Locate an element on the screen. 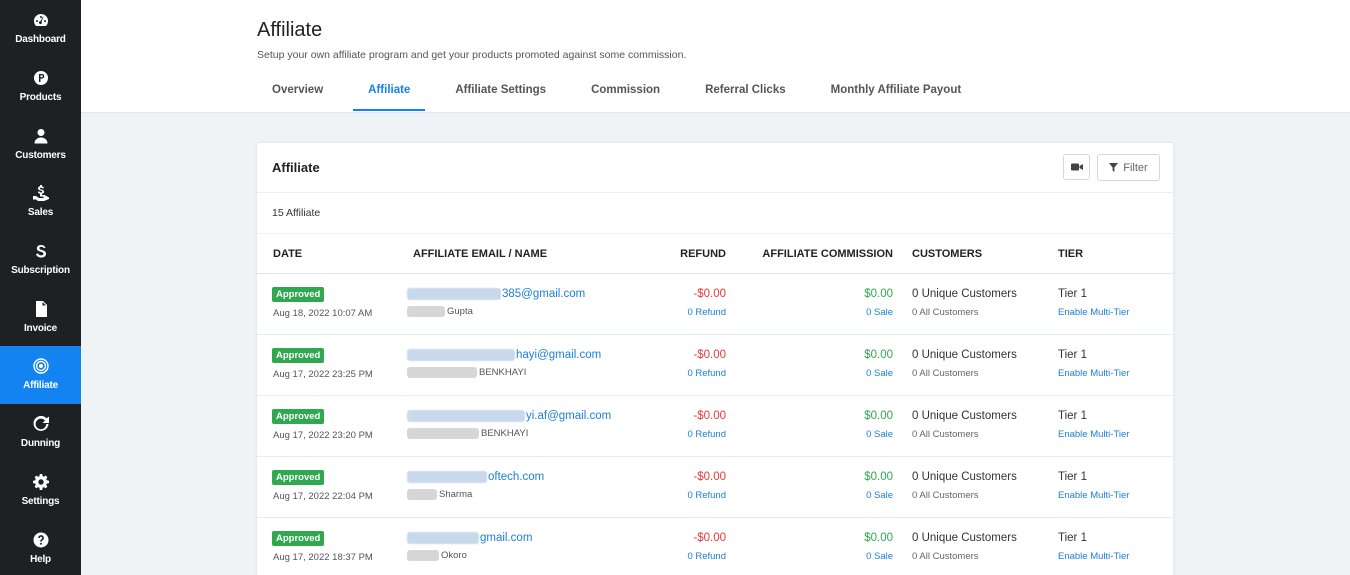 The width and height of the screenshot is (1350, 575). affiliate-email: oftech.com is located at coordinates (475, 477).